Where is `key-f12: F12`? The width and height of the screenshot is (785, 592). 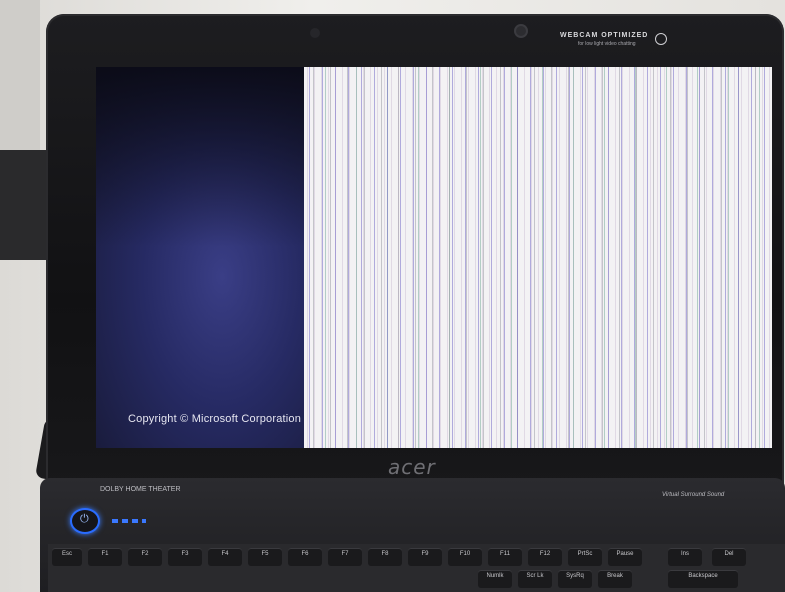 key-f12: F12 is located at coordinates (545, 557).